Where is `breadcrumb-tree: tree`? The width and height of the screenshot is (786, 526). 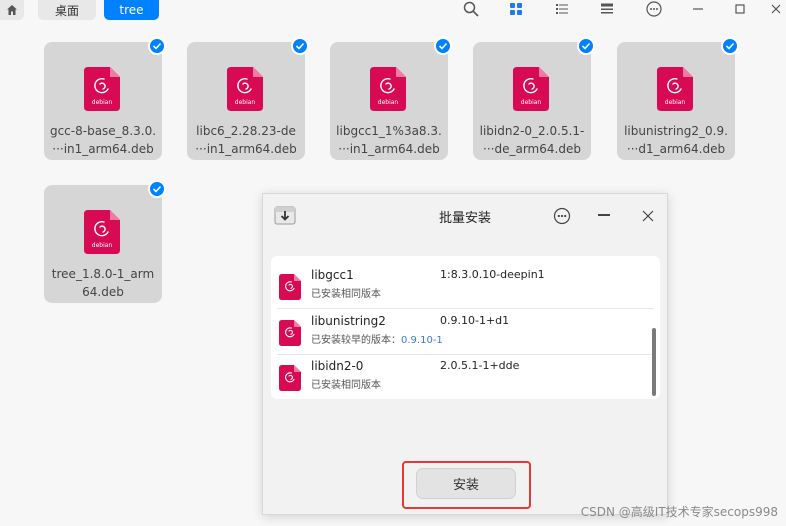
breadcrumb-tree: tree is located at coordinates (131, 10).